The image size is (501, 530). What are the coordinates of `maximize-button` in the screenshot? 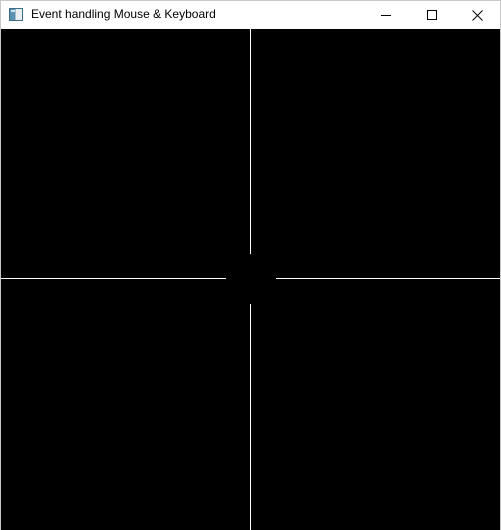 It's located at (432, 15).